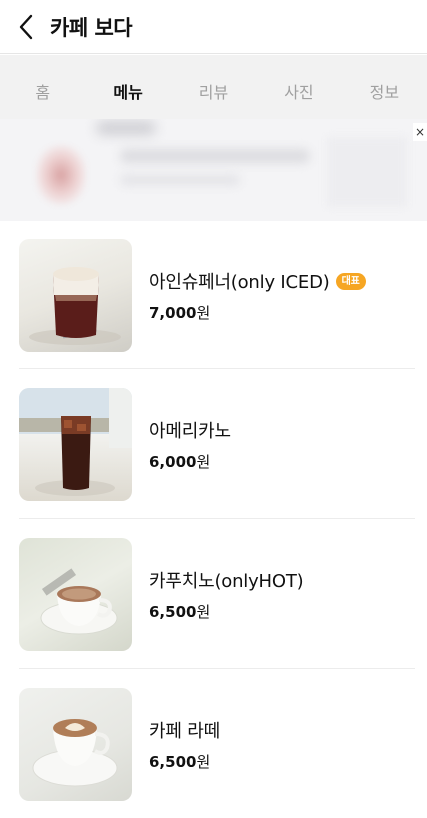 The width and height of the screenshot is (427, 818). I want to click on signature-badge: 대표, so click(350, 281).